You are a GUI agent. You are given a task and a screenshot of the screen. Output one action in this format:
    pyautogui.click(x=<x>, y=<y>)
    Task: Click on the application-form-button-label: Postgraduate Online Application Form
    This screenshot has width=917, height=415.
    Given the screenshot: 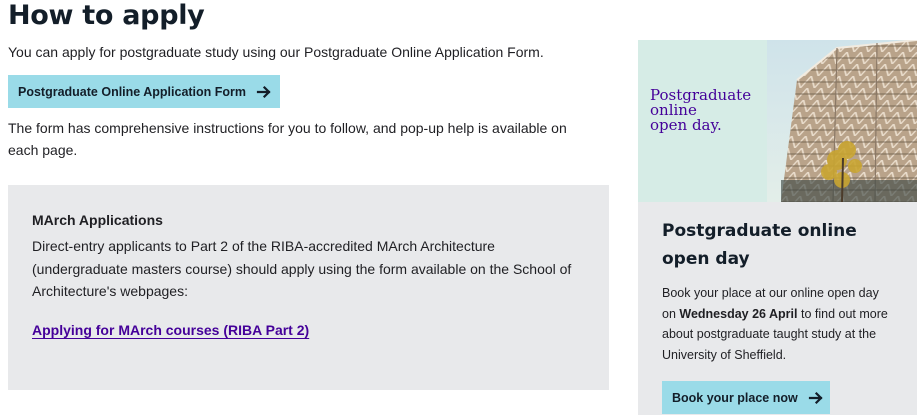 What is the action you would take?
    pyautogui.click(x=132, y=91)
    